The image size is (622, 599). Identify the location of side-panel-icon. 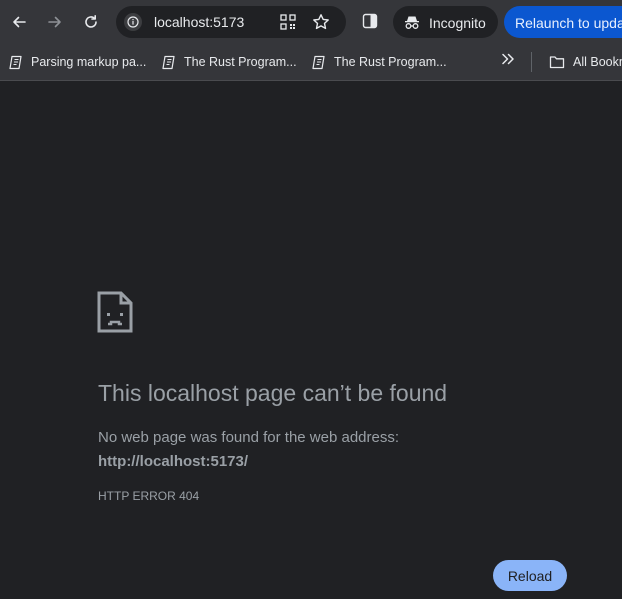
(370, 21).